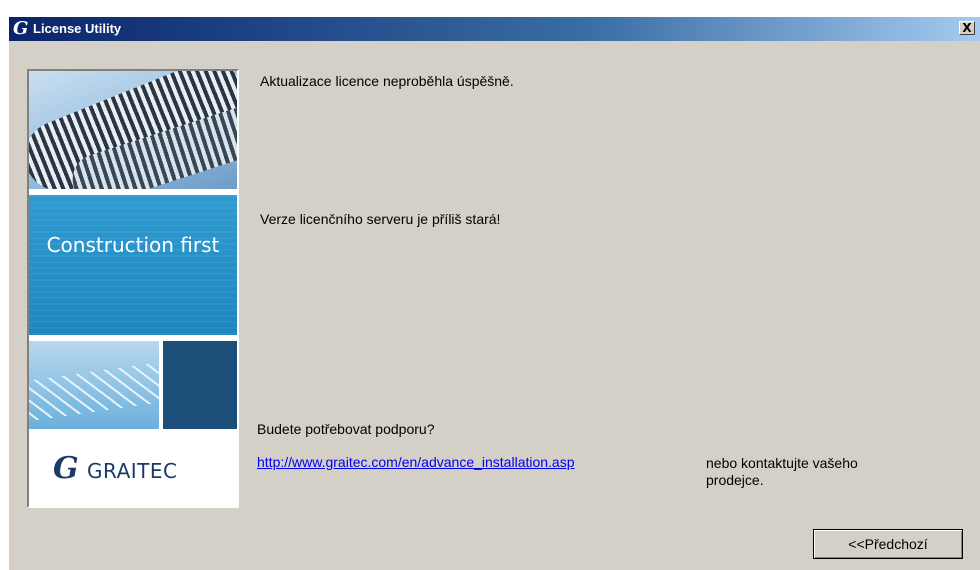 The width and height of the screenshot is (980, 570). What do you see at coordinates (133, 245) in the screenshot?
I see `banner-slogan: Construction first` at bounding box center [133, 245].